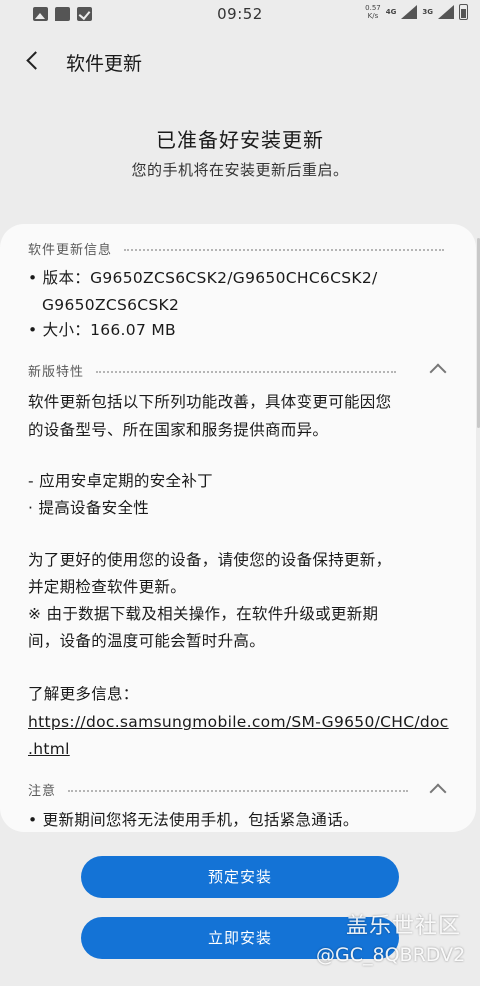 This screenshot has width=480, height=986. Describe the element at coordinates (240, 140) in the screenshot. I see `ready-headline: 已准备好安装更新` at that location.